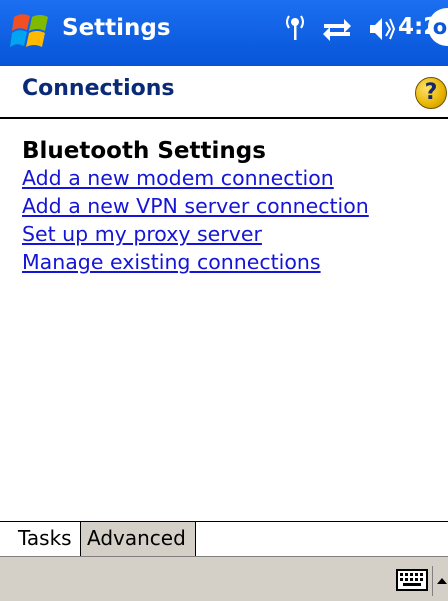 The image size is (448, 601). What do you see at coordinates (224, 33) in the screenshot?
I see `title-bar: Settings 4:26 ok` at bounding box center [224, 33].